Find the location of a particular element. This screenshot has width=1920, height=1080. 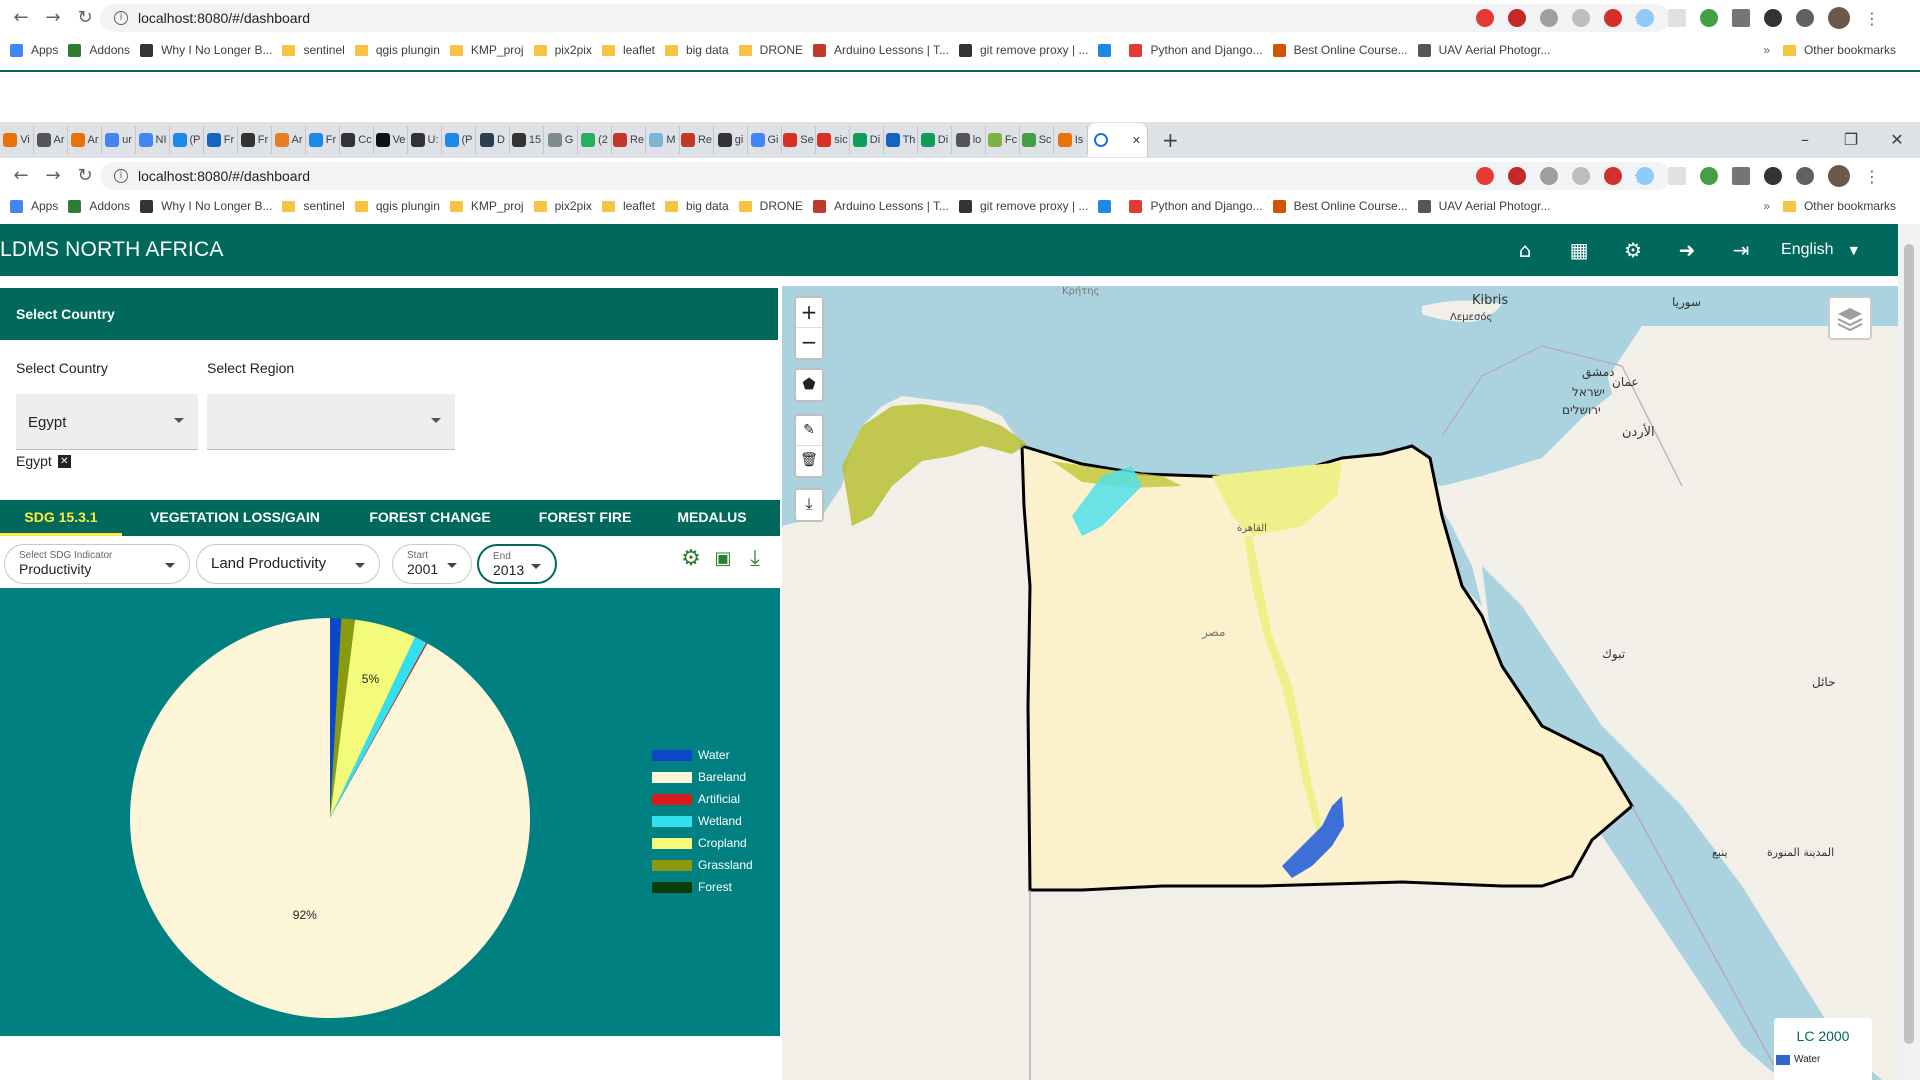

browser-tab: U: is located at coordinates (425, 140).